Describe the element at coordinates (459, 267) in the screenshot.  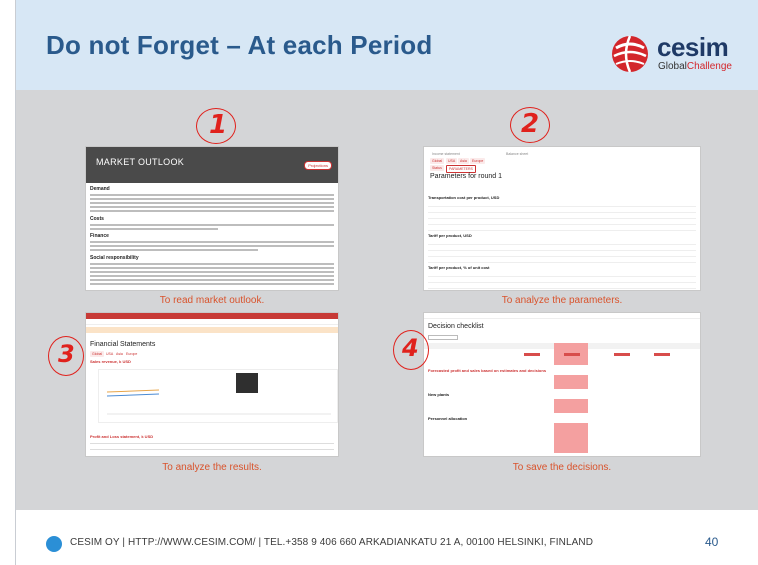
I see `section-tariff-percent: Tariff per product, % of unit cost` at that location.